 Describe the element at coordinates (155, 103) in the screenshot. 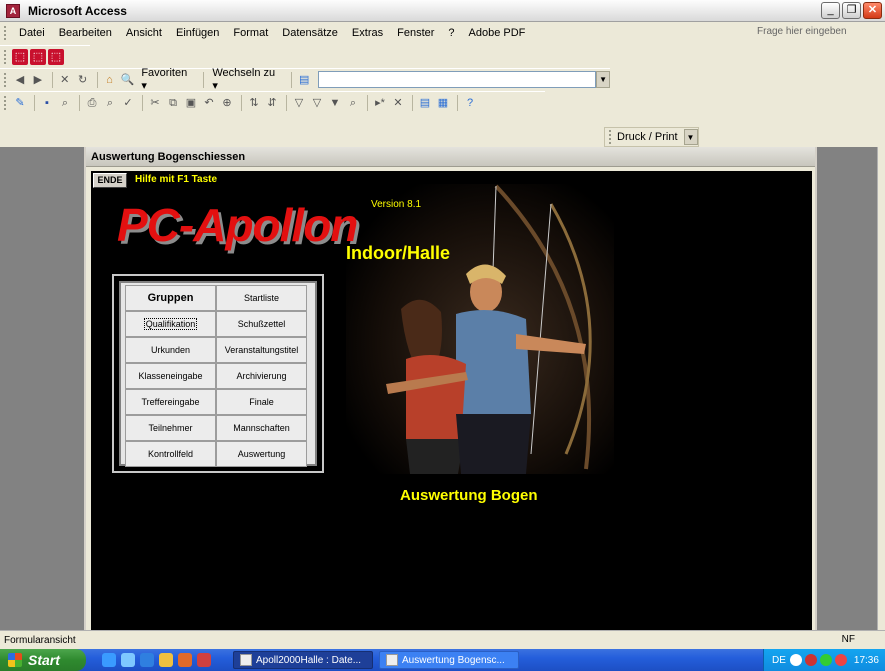

I see `cut-icon: ✂` at that location.